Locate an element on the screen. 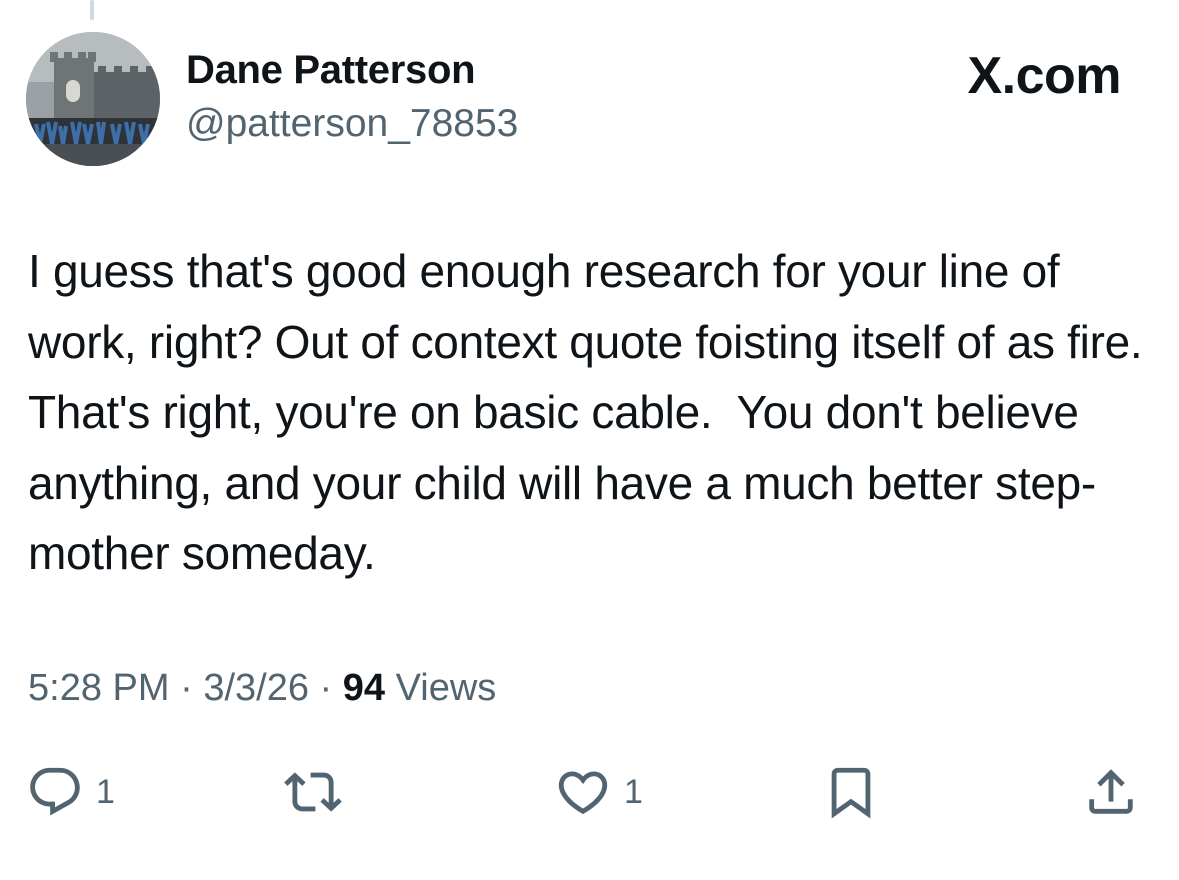 The height and width of the screenshot is (880, 1179). thread-connector-line is located at coordinates (92, 10).